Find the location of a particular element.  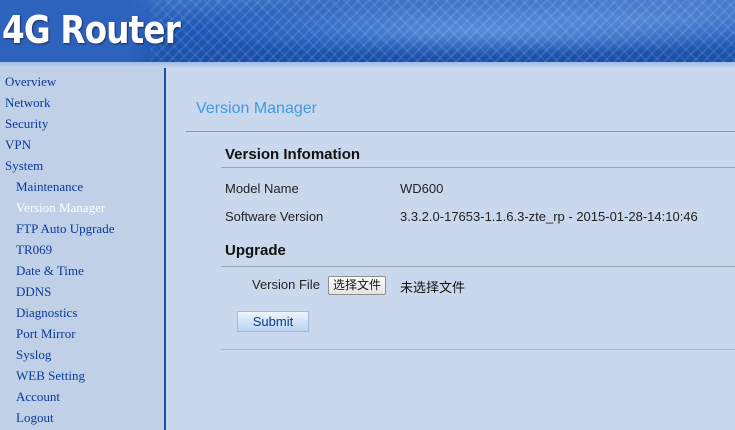

sidebar-item-date-time: Date & Time is located at coordinates (82, 270).